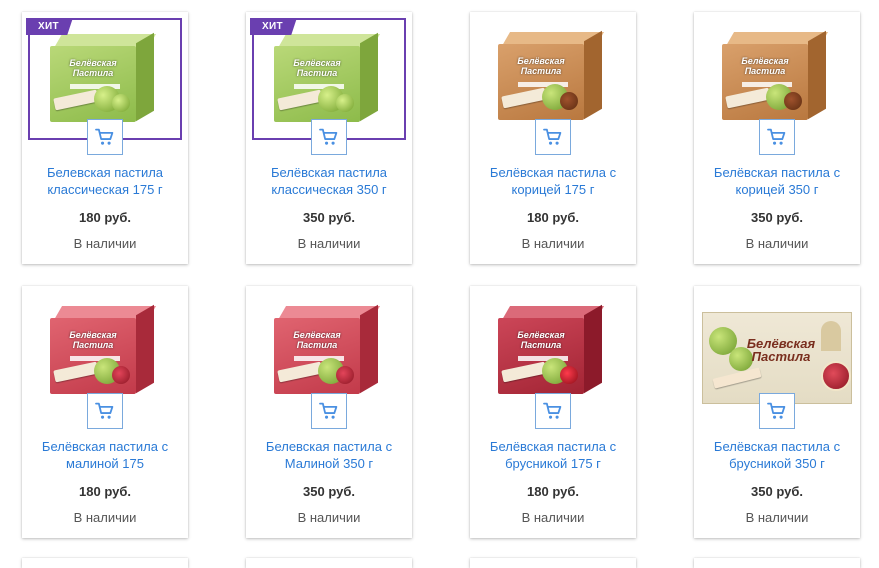 The image size is (879, 568). What do you see at coordinates (329, 455) in the screenshot?
I see `product-name-link: Белевская пастила с Малиной 350 г` at bounding box center [329, 455].